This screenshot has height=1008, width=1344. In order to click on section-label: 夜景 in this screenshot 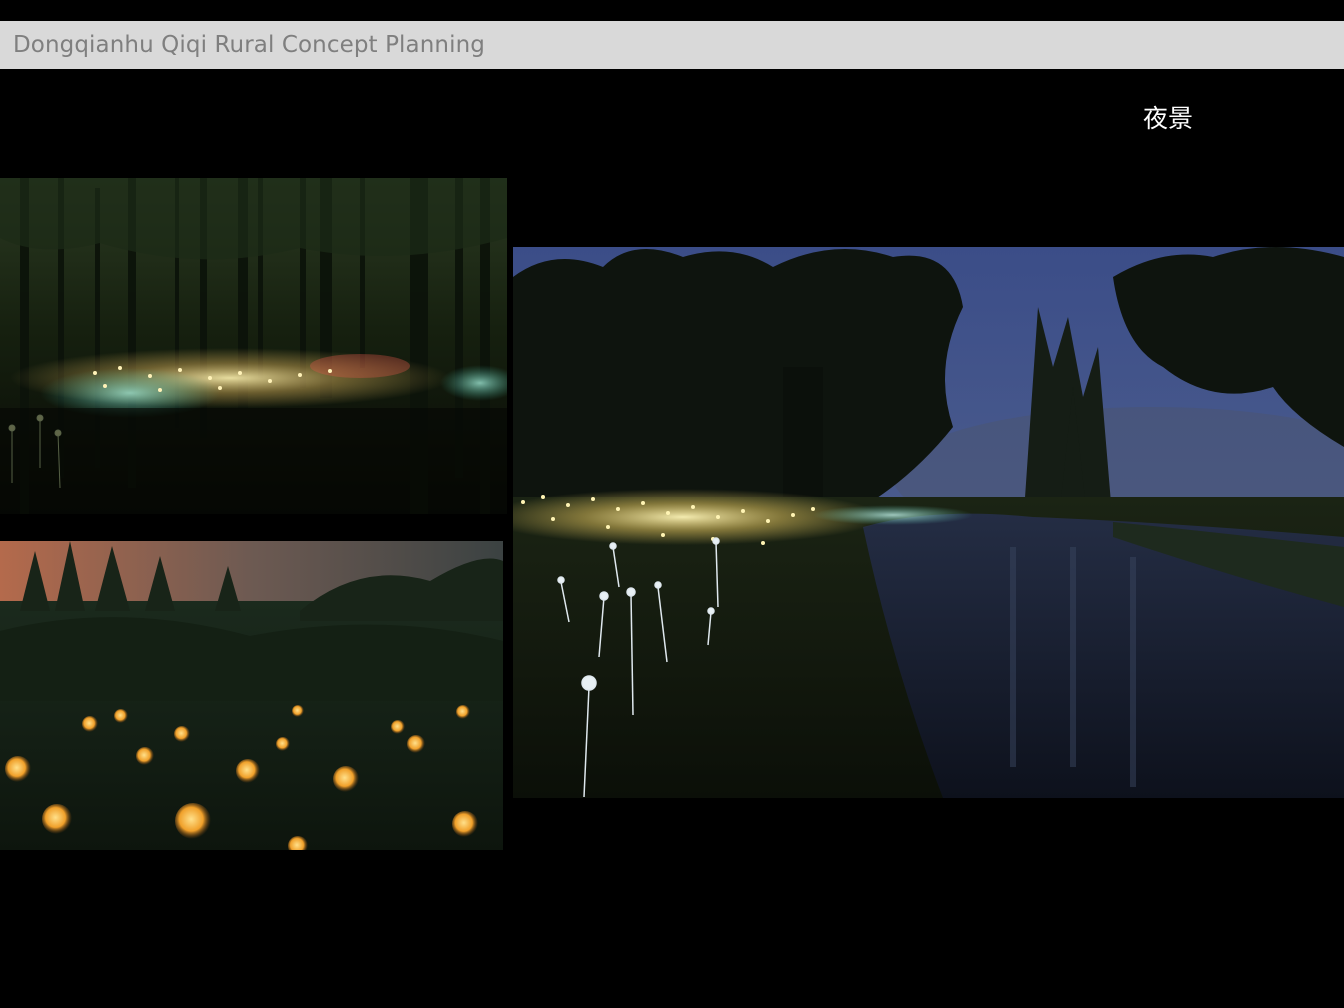, I will do `click(1168, 118)`.